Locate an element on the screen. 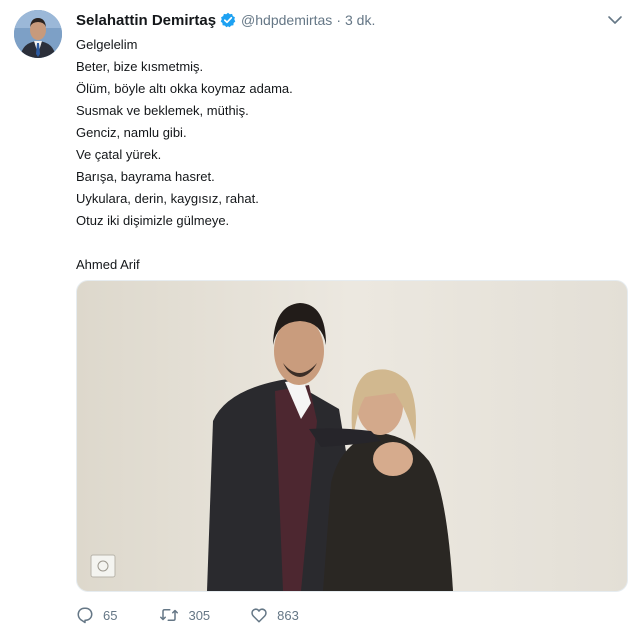  poem-line: Genciz, namlu gibi. is located at coordinates (131, 132).